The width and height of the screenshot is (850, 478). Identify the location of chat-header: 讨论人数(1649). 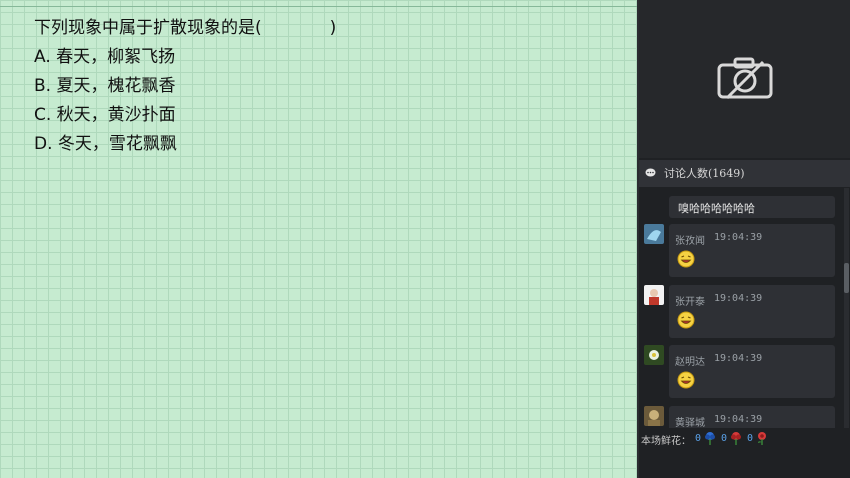
(744, 173).